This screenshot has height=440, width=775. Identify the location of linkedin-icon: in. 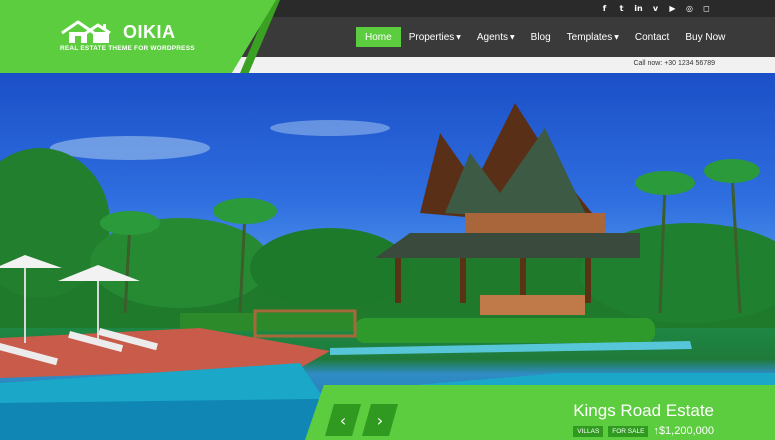
(638, 8).